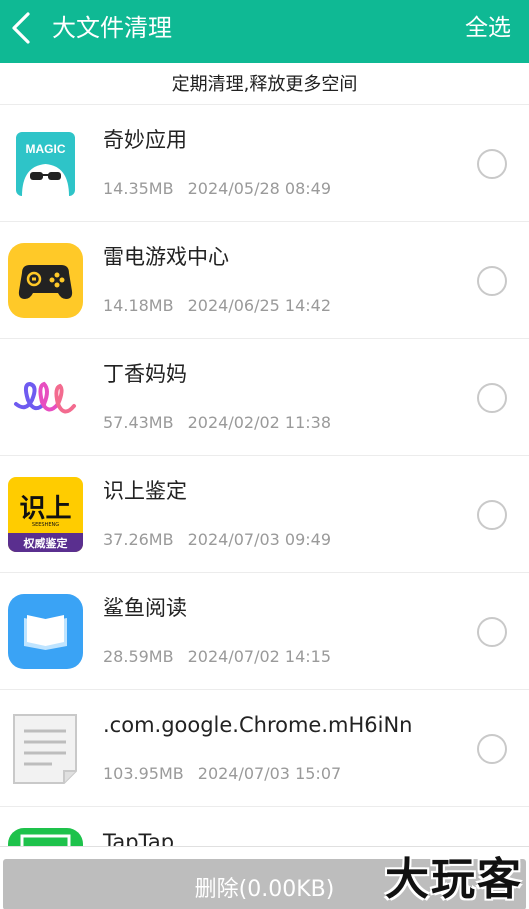  I want to click on file-size: 57.43MB, so click(138, 422).